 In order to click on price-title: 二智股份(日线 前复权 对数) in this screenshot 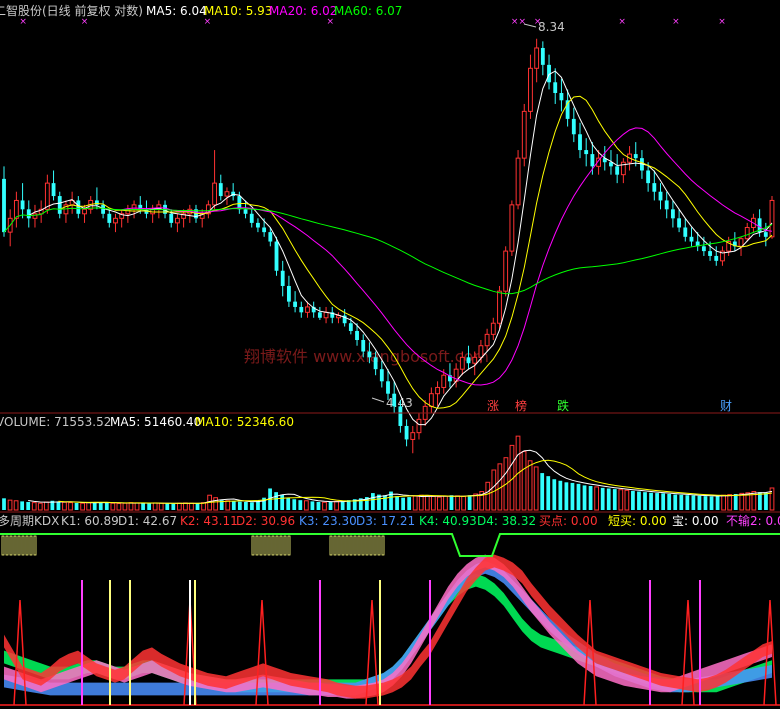, I will do `click(71, 10)`.